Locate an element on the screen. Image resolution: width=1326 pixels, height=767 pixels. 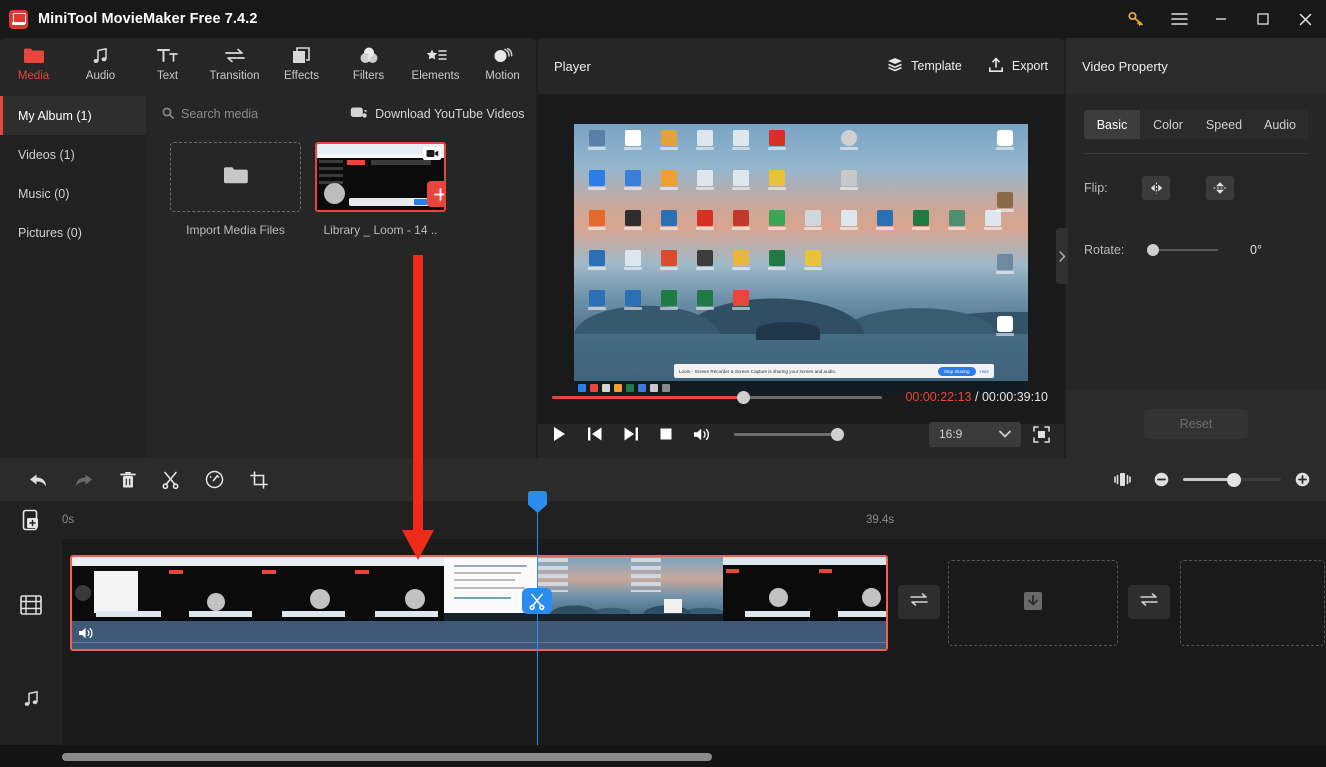
collapse-panel-button is located at coordinates (1062, 256).